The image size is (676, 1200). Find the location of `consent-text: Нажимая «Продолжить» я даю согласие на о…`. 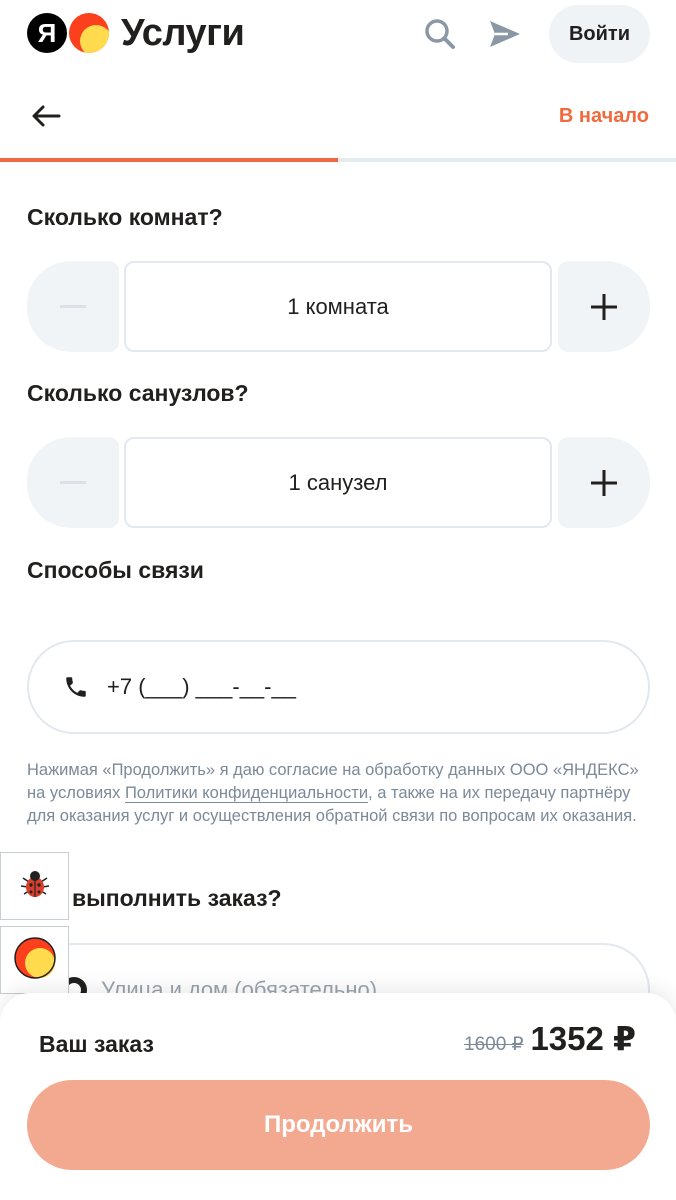

consent-text: Нажимая «Продолжить» я даю согласие на о… is located at coordinates (339, 793).